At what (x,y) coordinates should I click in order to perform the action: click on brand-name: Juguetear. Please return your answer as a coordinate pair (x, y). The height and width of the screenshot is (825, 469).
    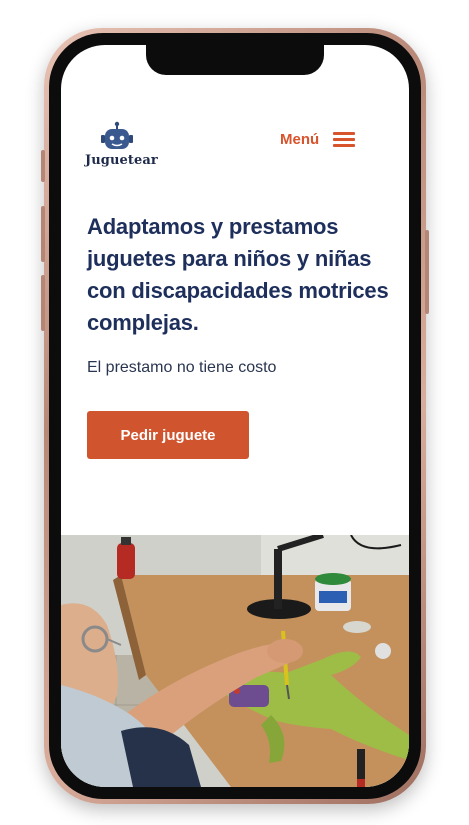
    Looking at the image, I should click on (121, 160).